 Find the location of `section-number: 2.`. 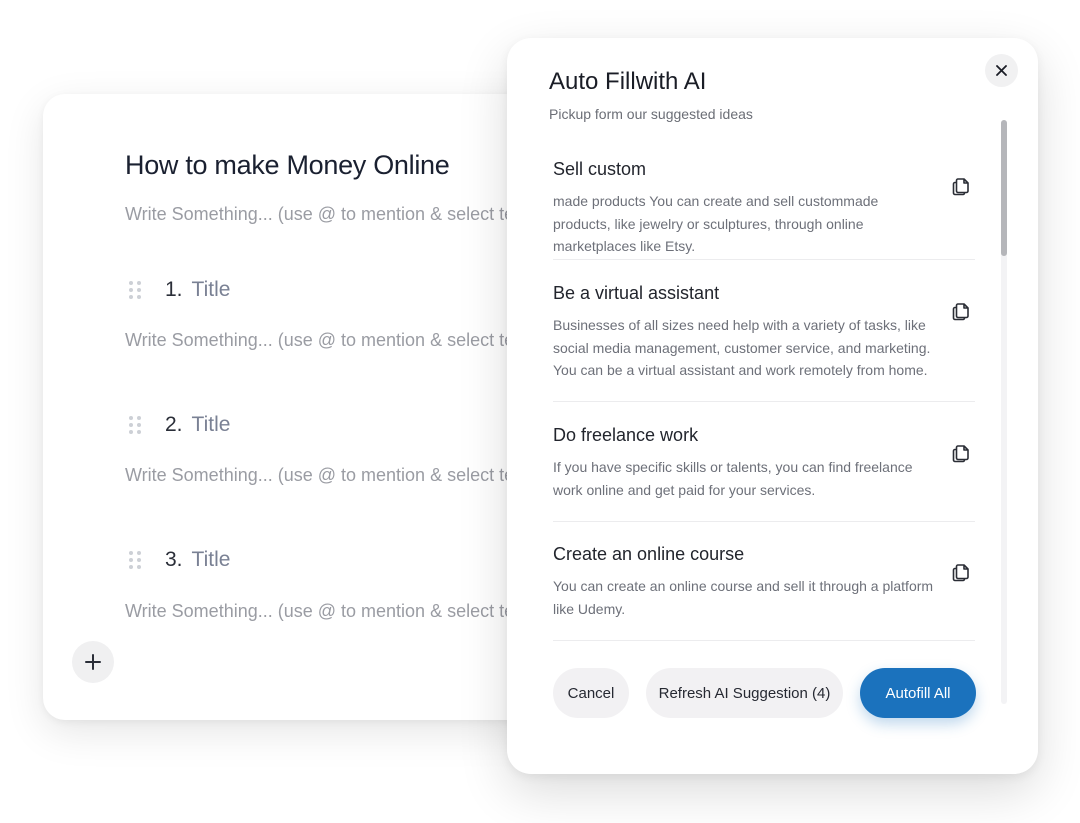

section-number: 2. is located at coordinates (174, 424).